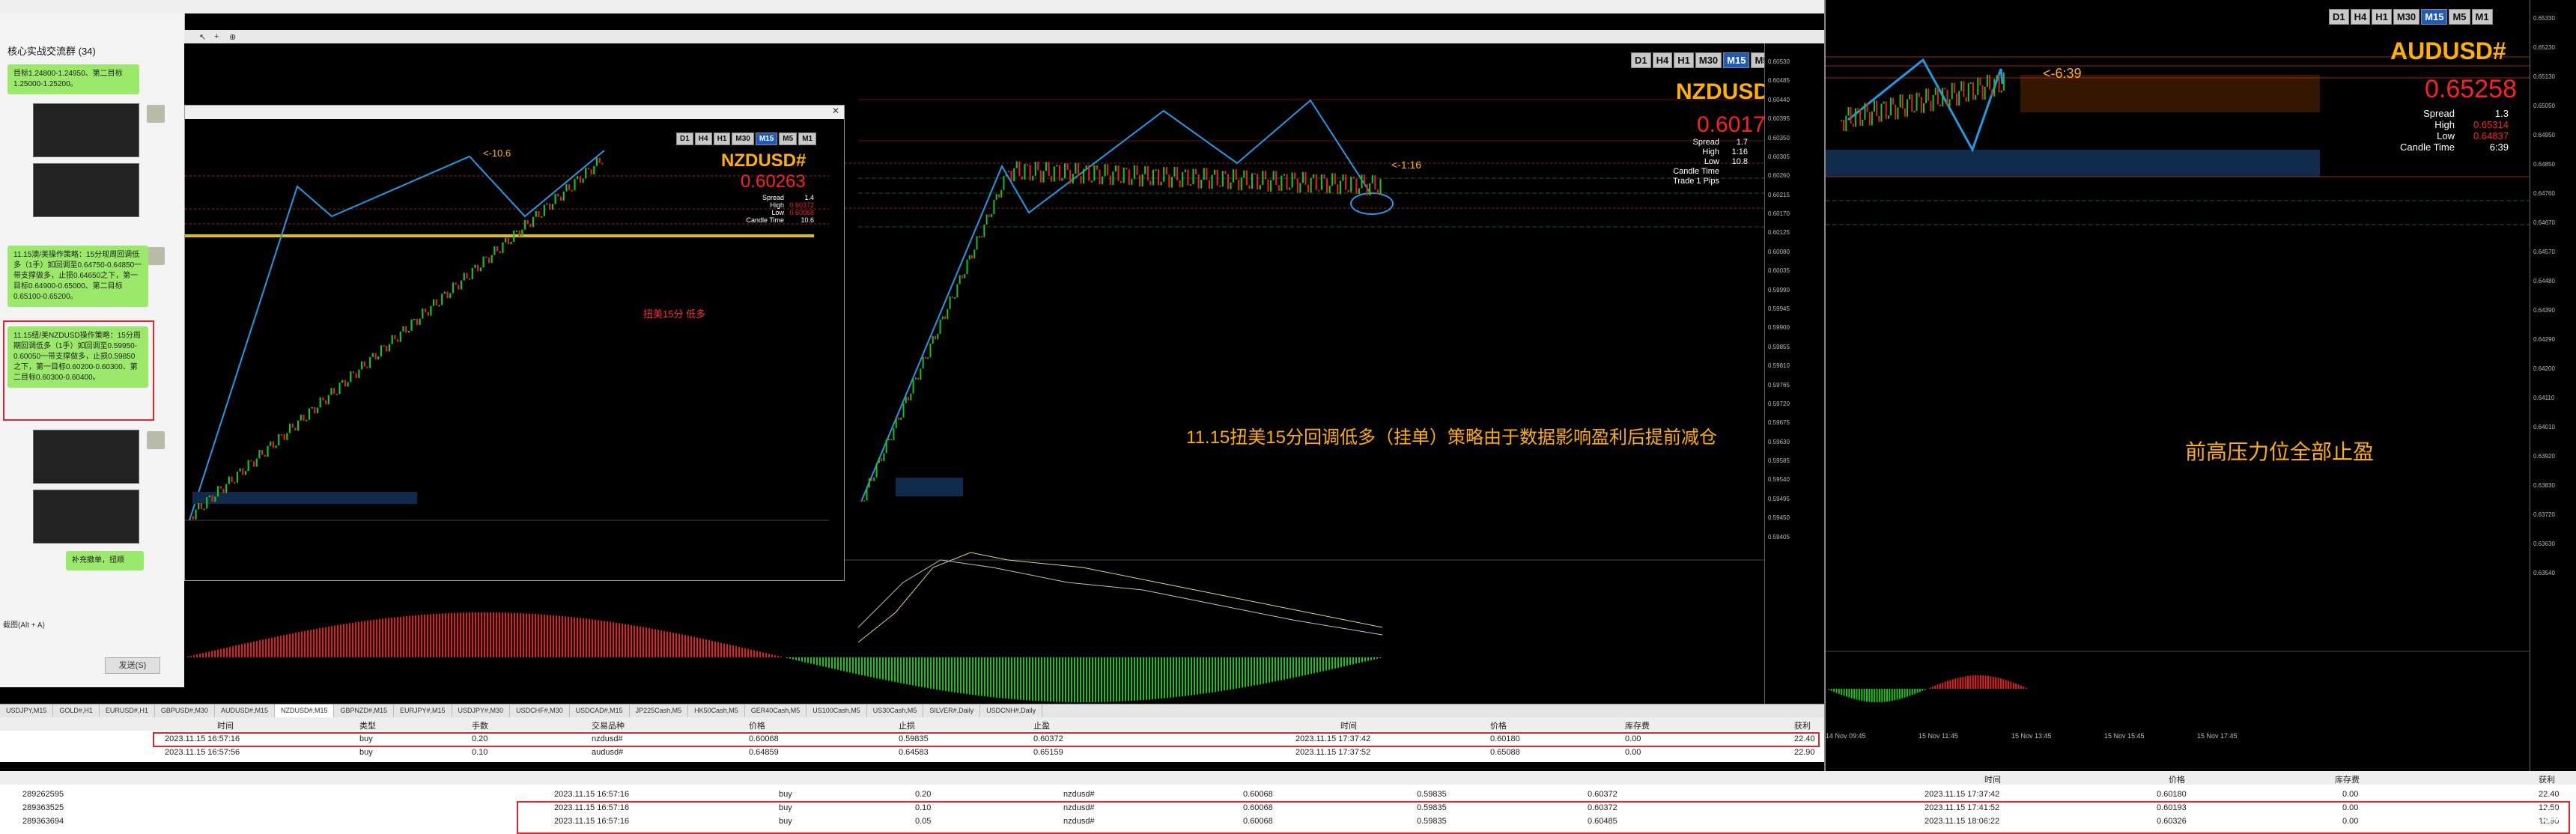 The image size is (2576, 834). Describe the element at coordinates (185, 711) in the screenshot. I see `chart-tab: GBPUSD#,M30` at that location.